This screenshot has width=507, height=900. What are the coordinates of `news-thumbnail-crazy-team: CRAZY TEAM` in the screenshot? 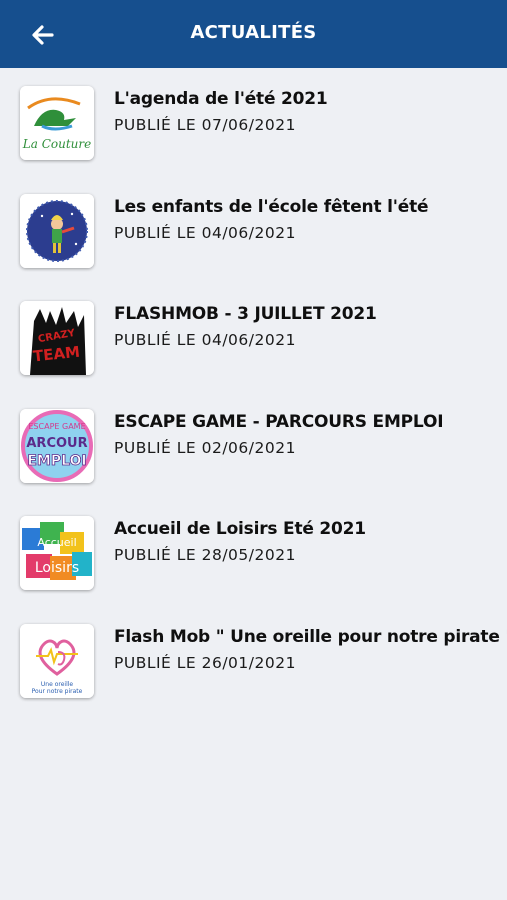 It's located at (57, 338).